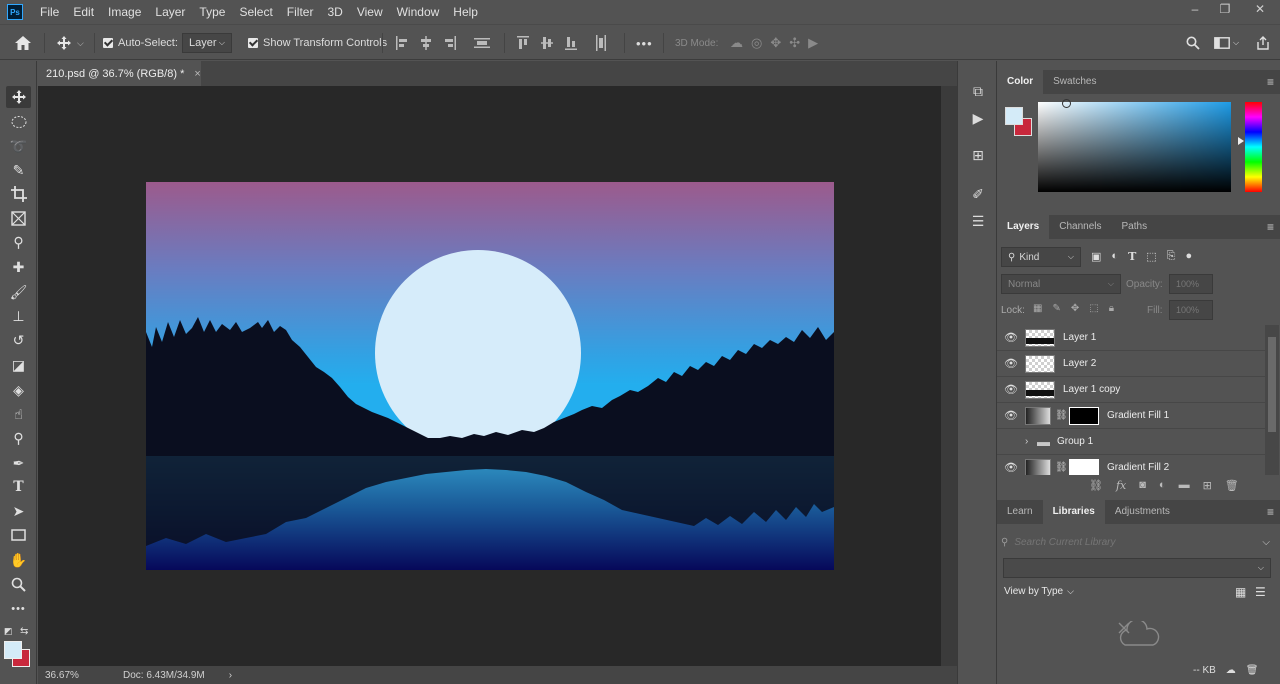  I want to click on library-search: ⚲ ⌵, so click(1138, 542).